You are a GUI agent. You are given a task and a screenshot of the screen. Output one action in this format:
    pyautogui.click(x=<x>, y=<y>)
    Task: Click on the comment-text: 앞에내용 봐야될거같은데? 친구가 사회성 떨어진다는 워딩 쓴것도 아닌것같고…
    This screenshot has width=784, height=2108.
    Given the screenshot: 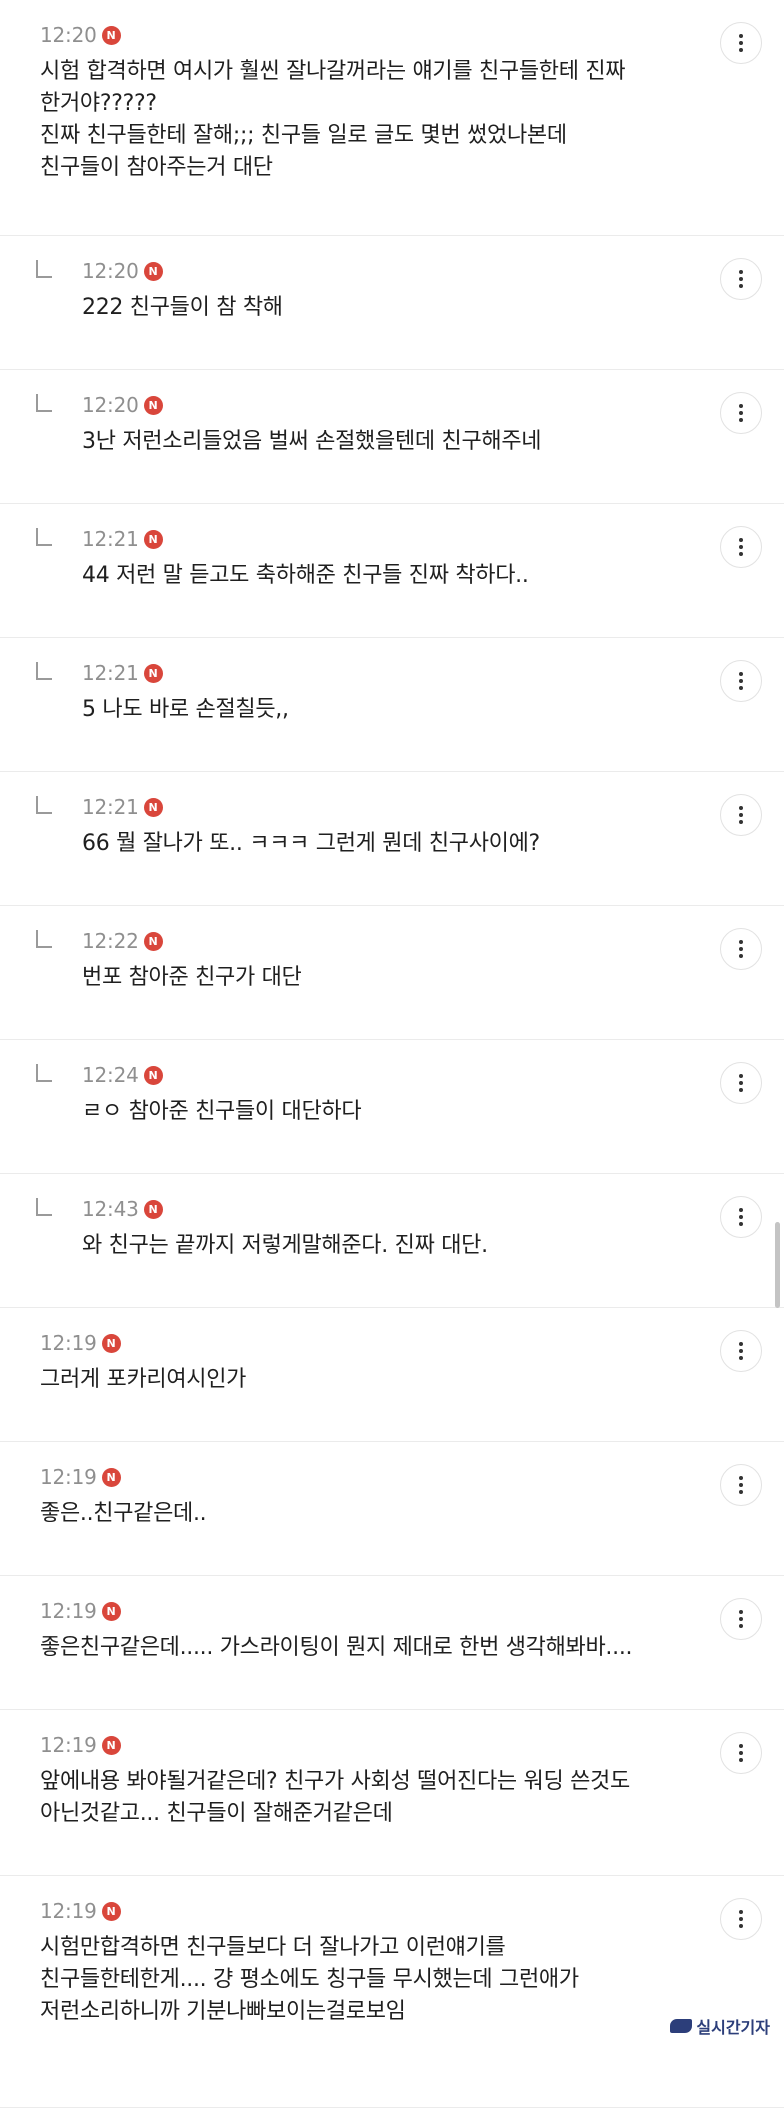 What is the action you would take?
    pyautogui.click(x=335, y=1797)
    